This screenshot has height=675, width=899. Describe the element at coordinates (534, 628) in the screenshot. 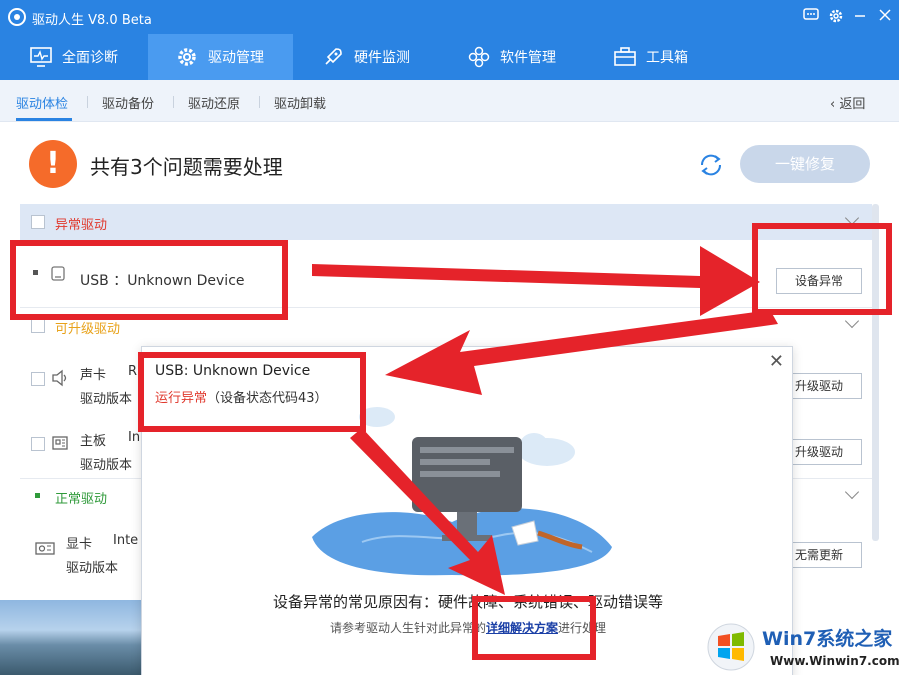

I see `highlight-solution-link` at that location.